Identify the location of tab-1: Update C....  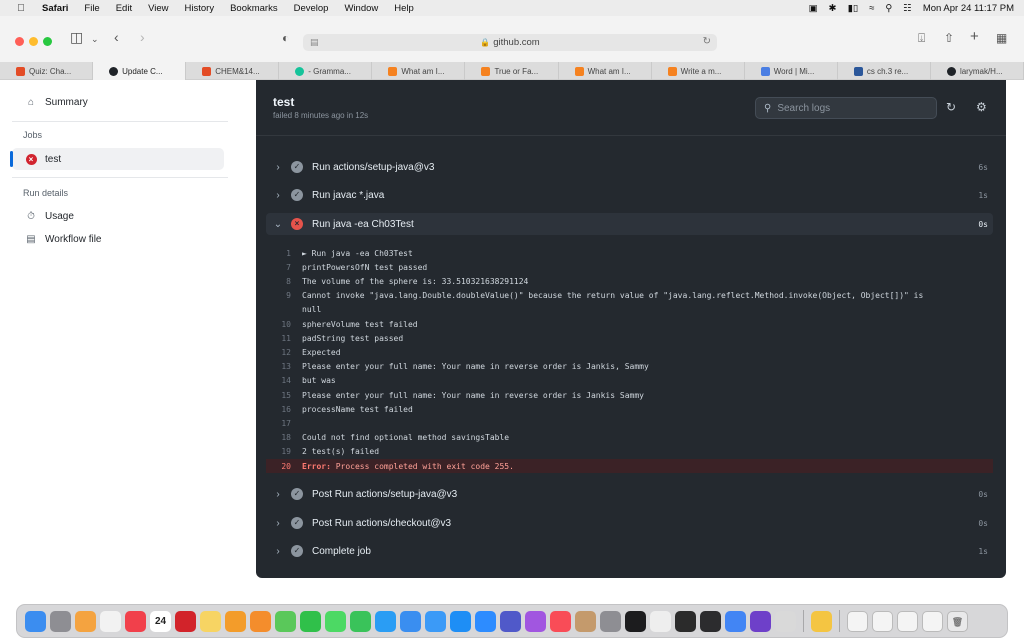
(140, 71).